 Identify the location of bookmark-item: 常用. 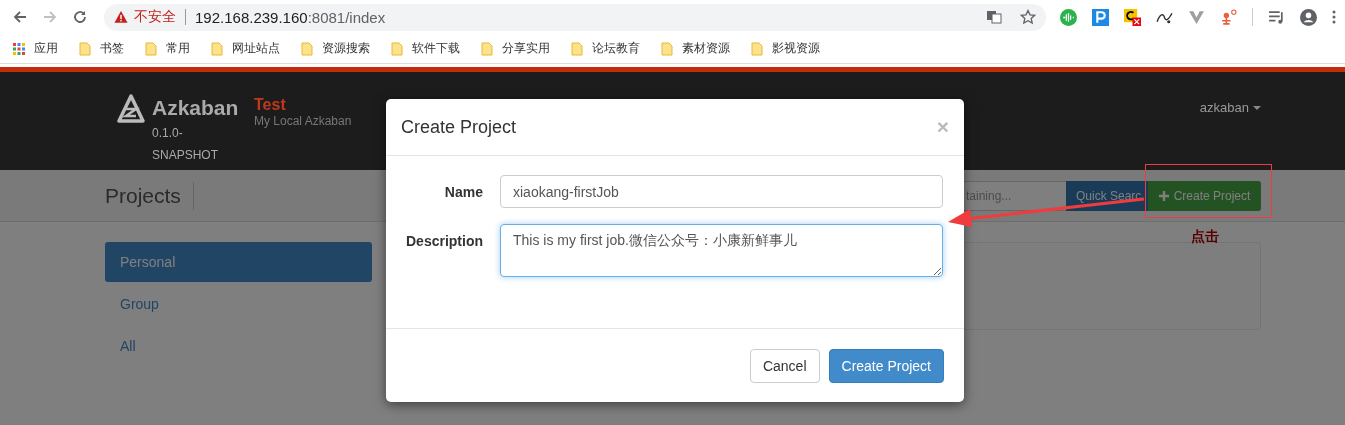
(167, 48).